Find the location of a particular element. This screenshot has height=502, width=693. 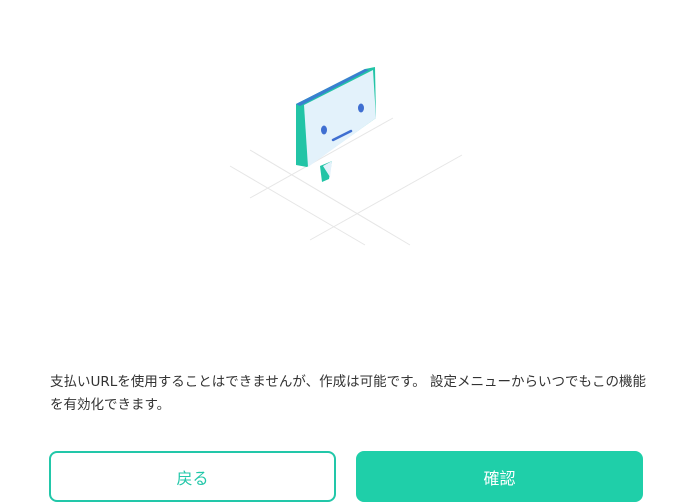

right-eye is located at coordinates (361, 108).